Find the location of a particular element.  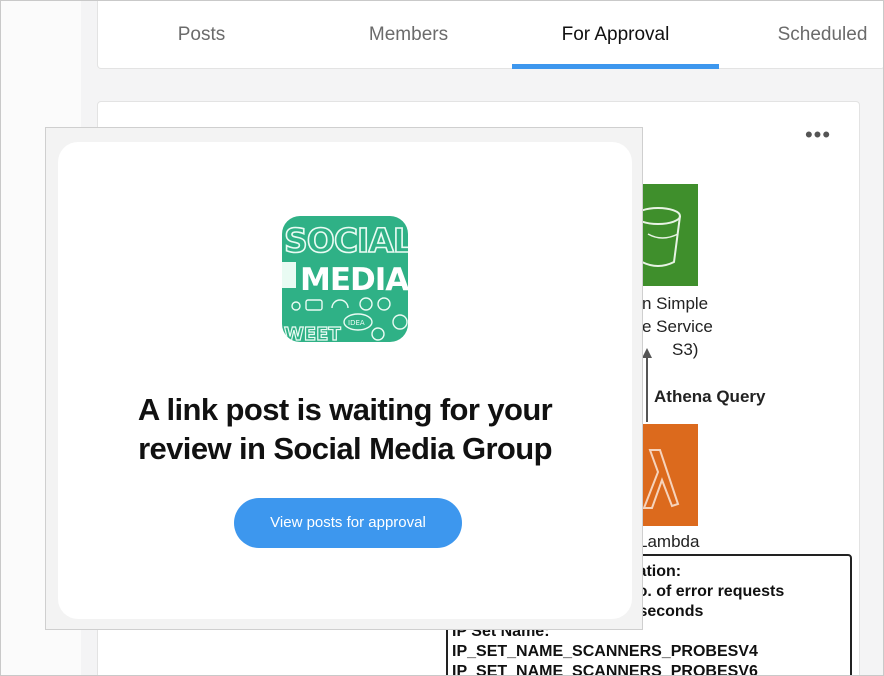

tab-posts: Posts is located at coordinates (201, 35).